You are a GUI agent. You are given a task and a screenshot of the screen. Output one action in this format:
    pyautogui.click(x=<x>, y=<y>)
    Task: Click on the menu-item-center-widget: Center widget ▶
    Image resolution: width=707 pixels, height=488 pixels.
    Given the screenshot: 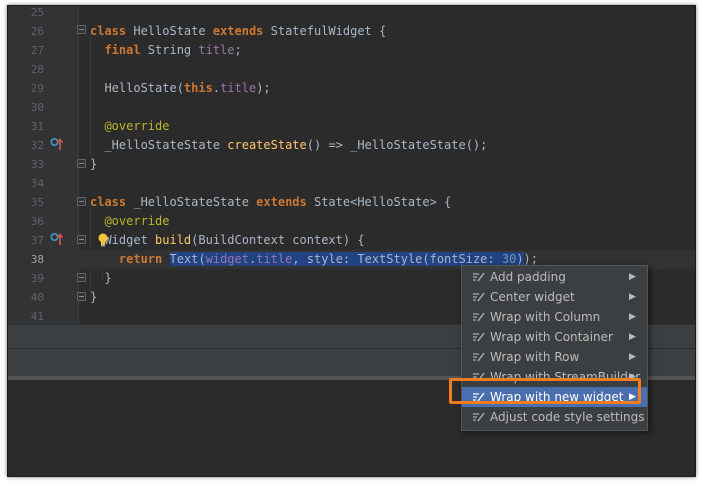 What is the action you would take?
    pyautogui.click(x=554, y=297)
    